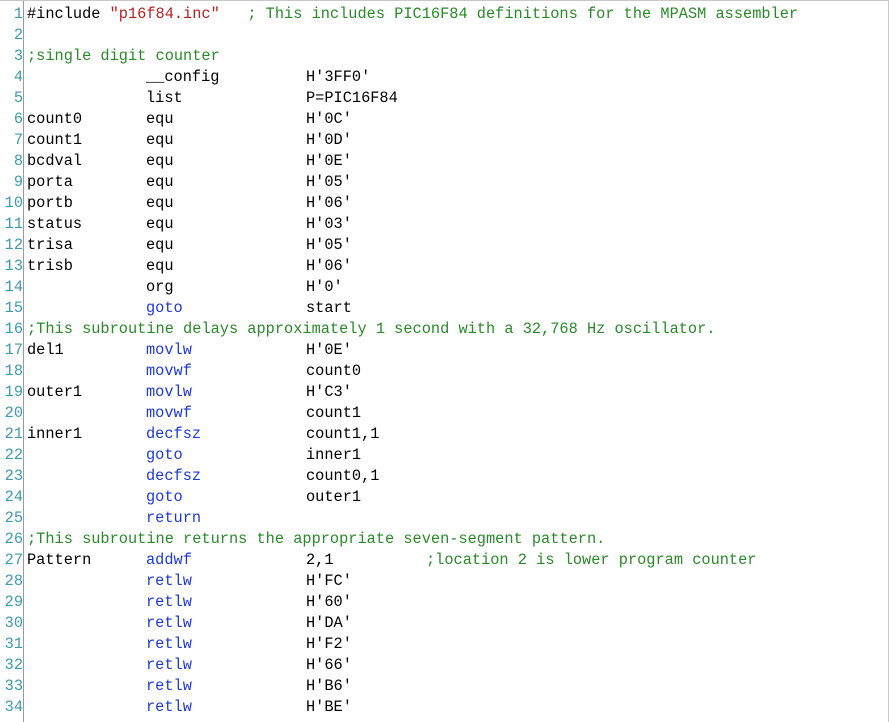 This screenshot has height=722, width=889. What do you see at coordinates (45, 350) in the screenshot?
I see `label-text: del1` at bounding box center [45, 350].